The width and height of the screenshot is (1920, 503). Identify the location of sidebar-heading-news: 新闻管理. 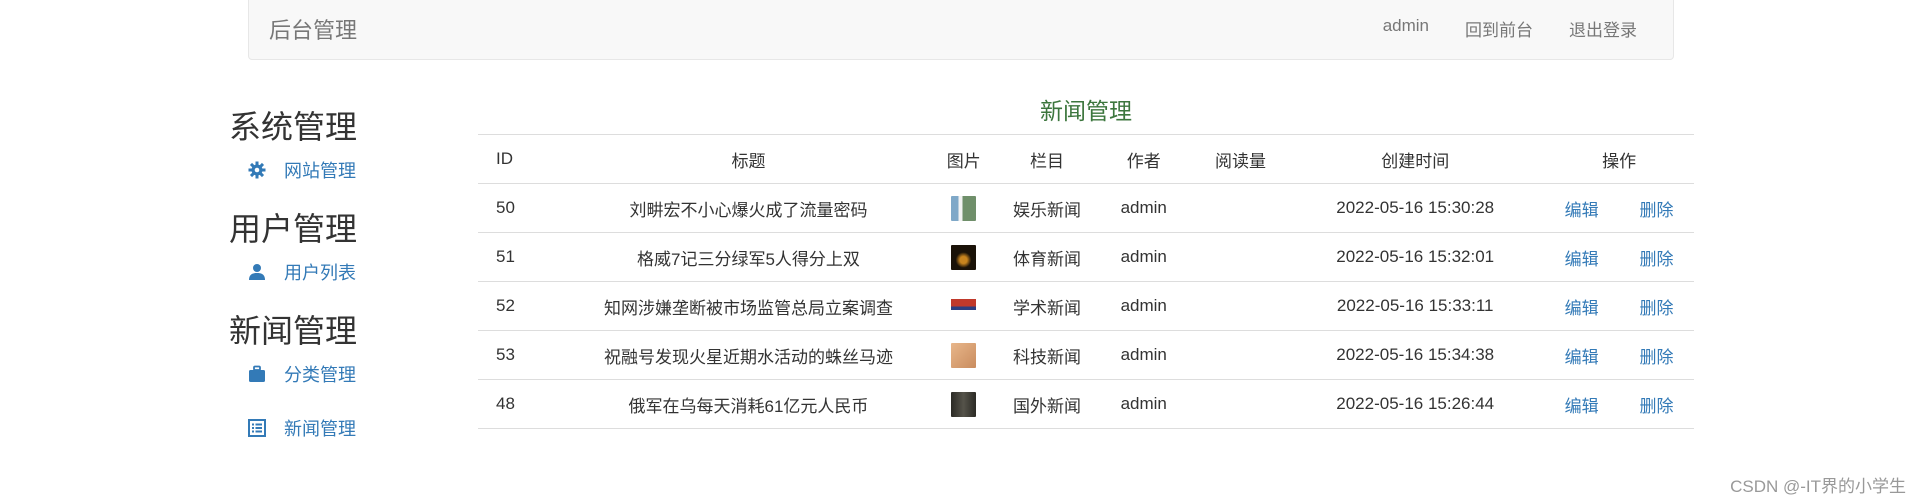
(293, 331).